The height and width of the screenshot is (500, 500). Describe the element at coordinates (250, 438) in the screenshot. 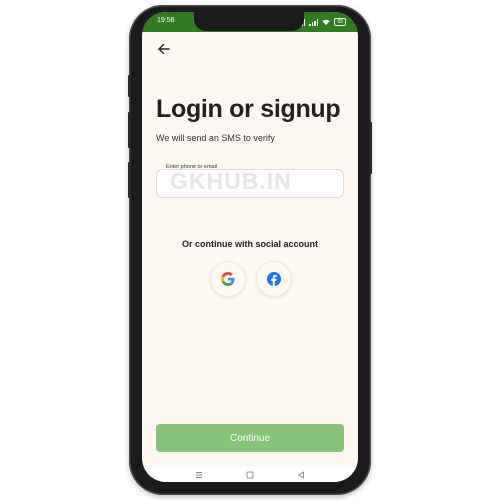

I see `continue-button: Continue` at that location.